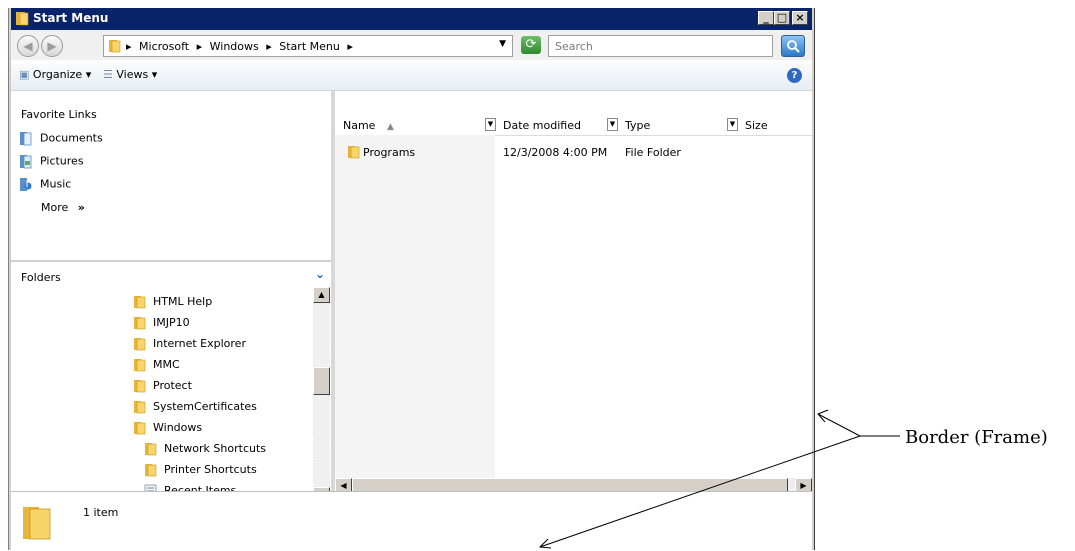 The height and width of the screenshot is (551, 1075). What do you see at coordinates (976, 437) in the screenshot?
I see `annotation-label: Border (Frame)` at bounding box center [976, 437].